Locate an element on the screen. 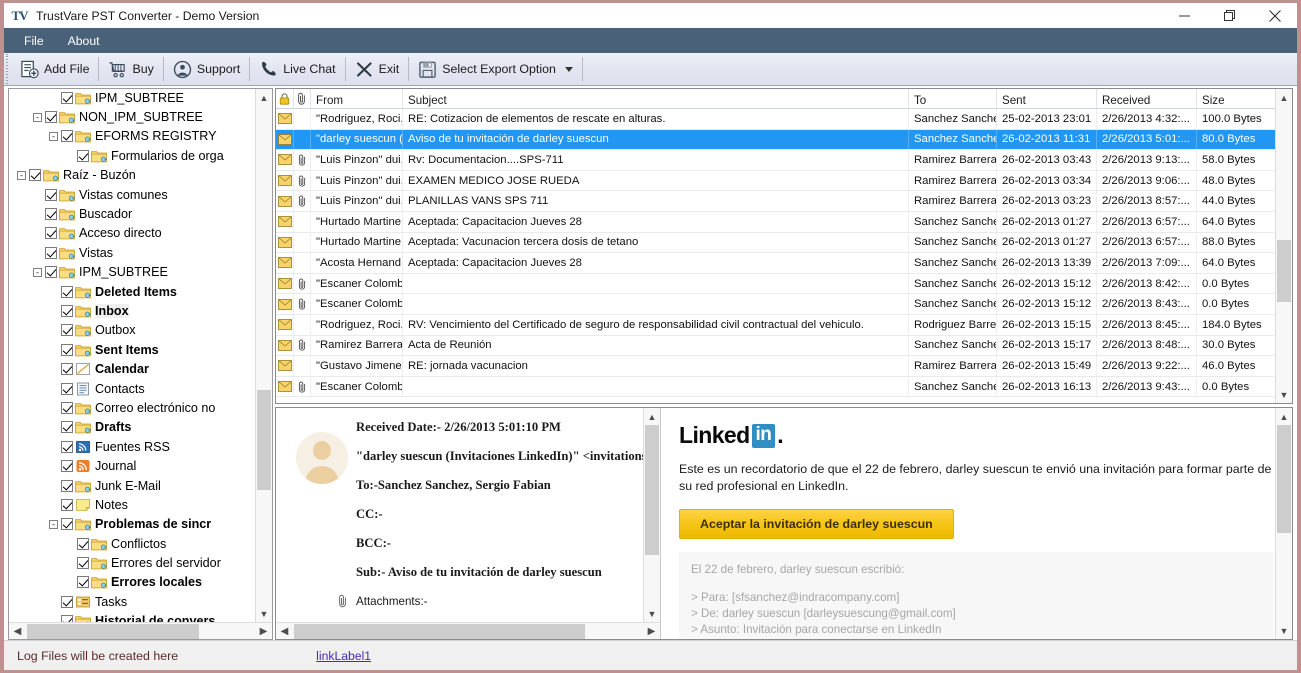  tree-item: Contacts is located at coordinates (135, 388).